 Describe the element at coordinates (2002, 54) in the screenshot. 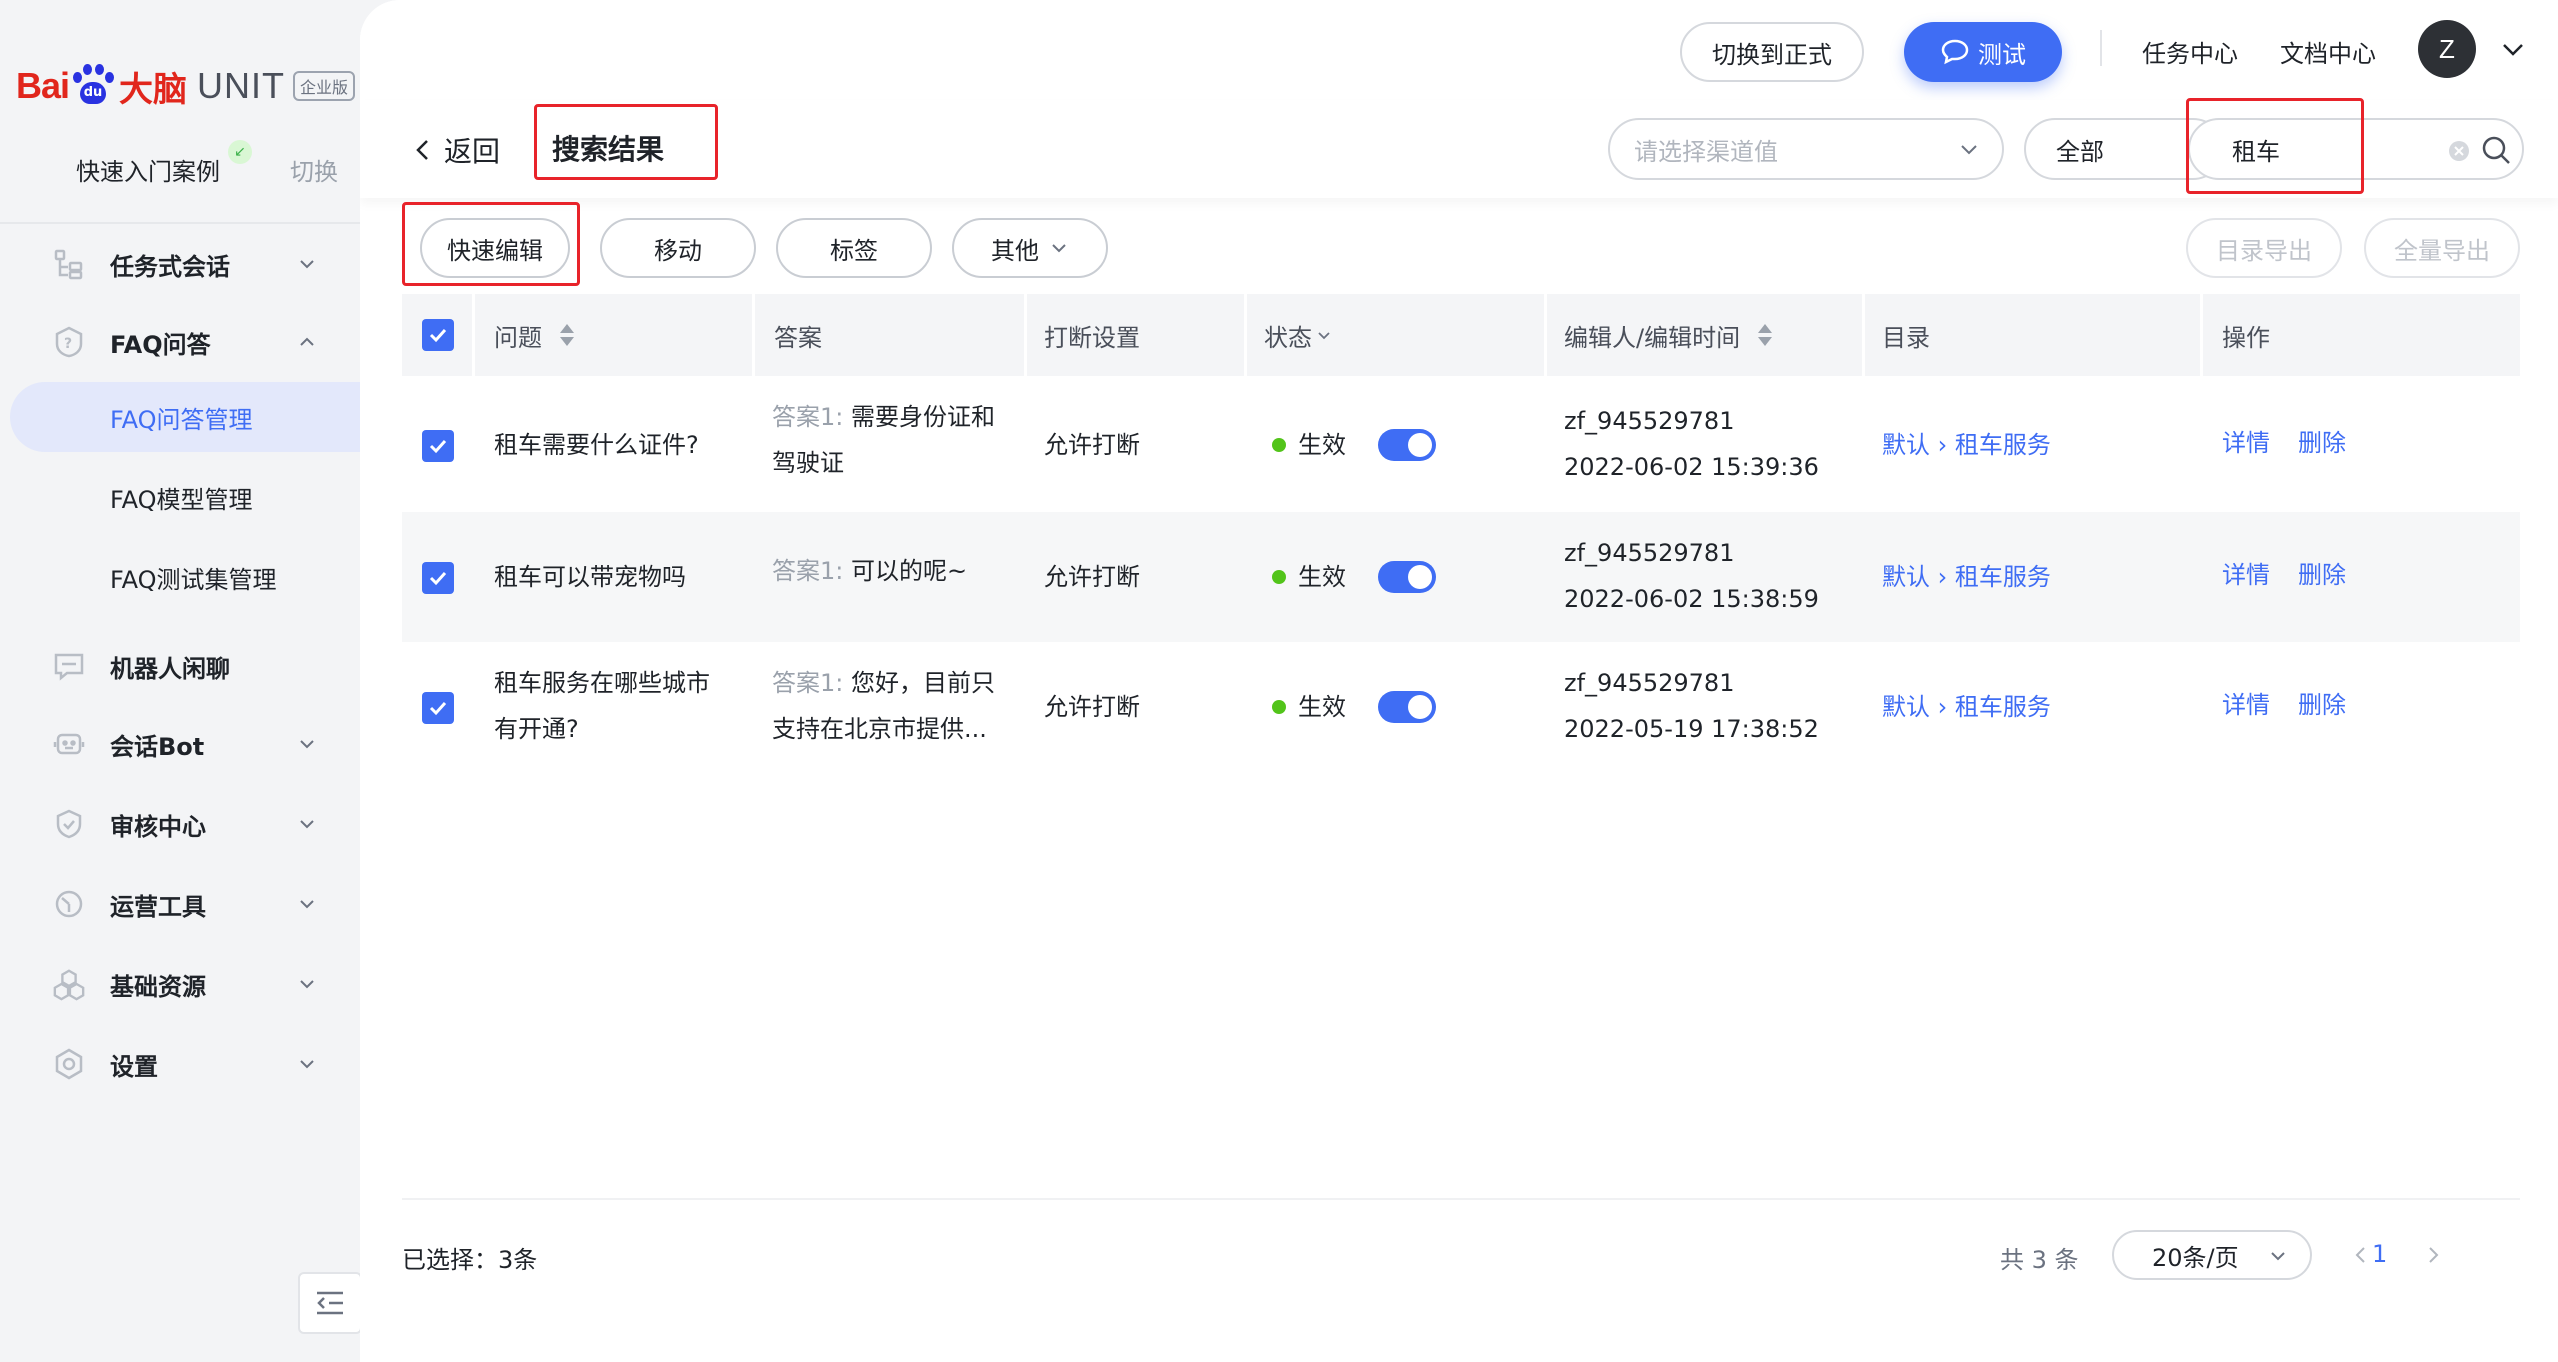

I see `test-button-label: 测试` at that location.